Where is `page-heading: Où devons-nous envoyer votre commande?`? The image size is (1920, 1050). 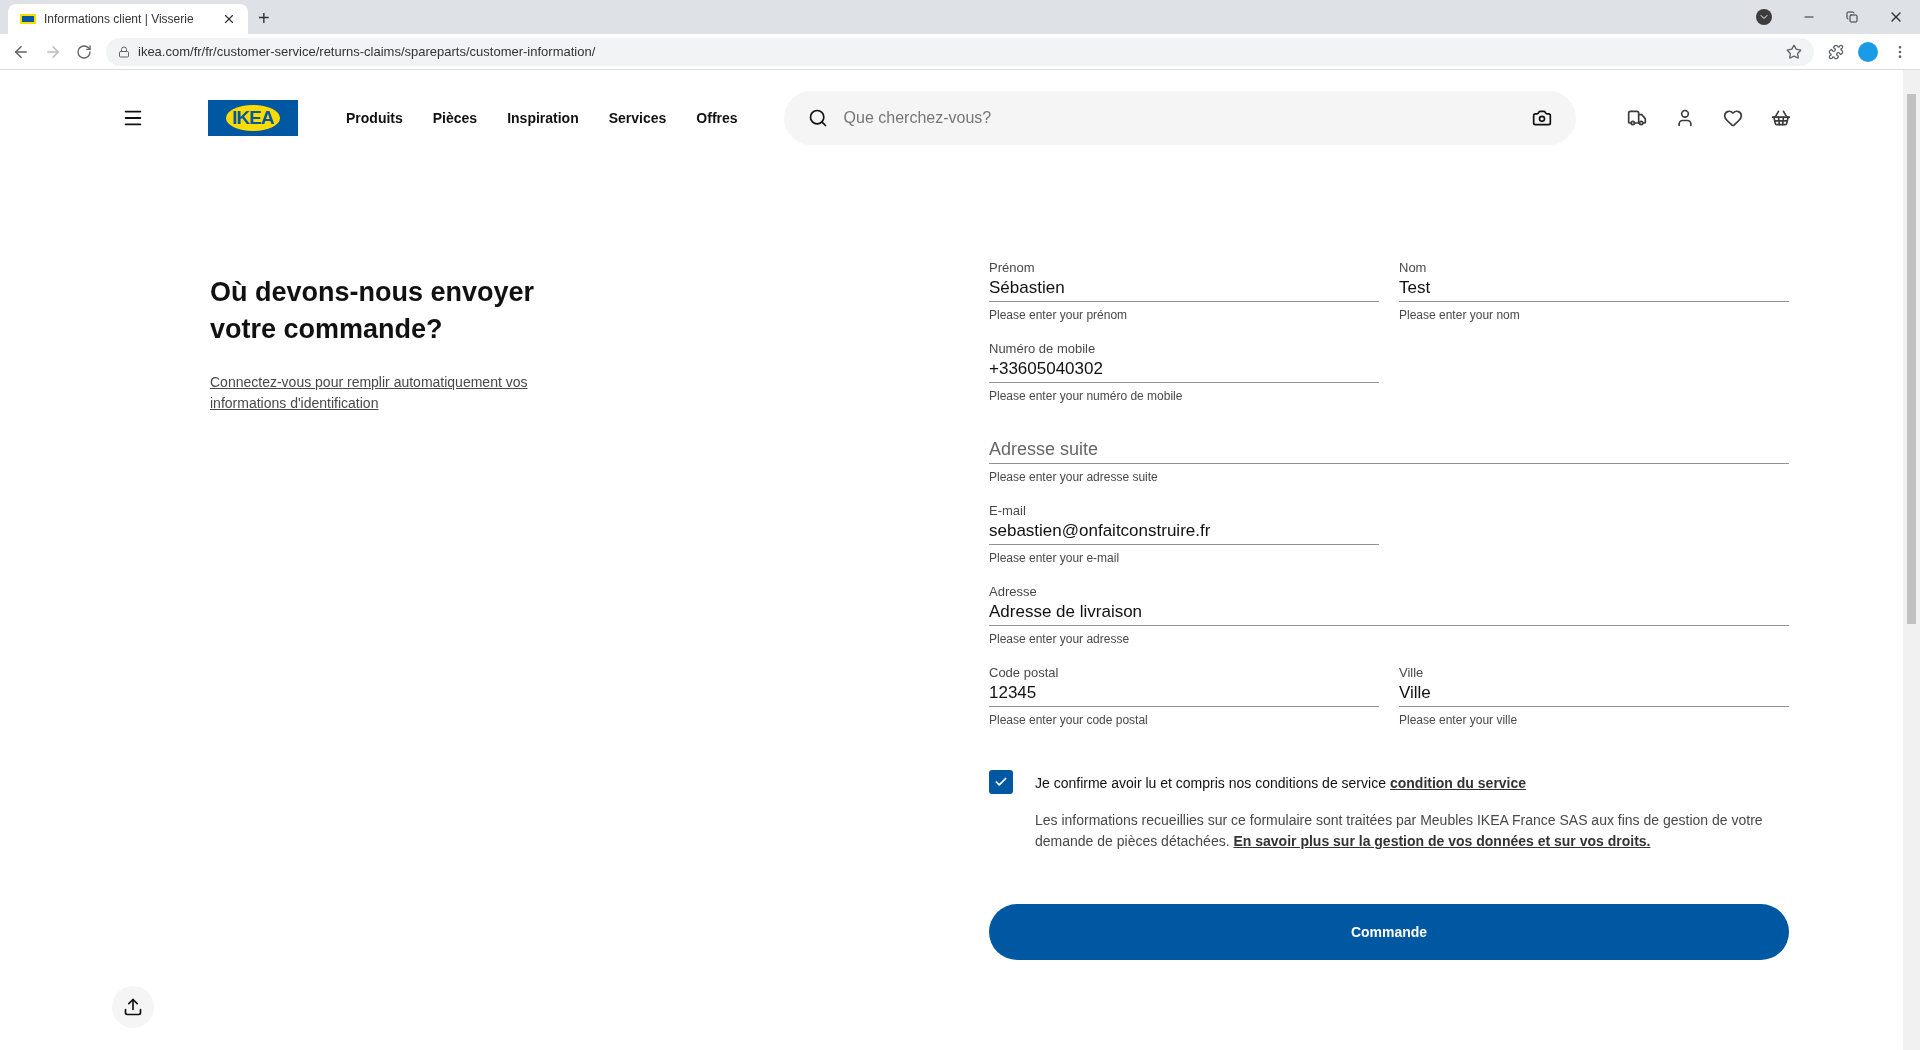
page-heading: Où devons-nous envoyer votre commande? is located at coordinates (373, 311).